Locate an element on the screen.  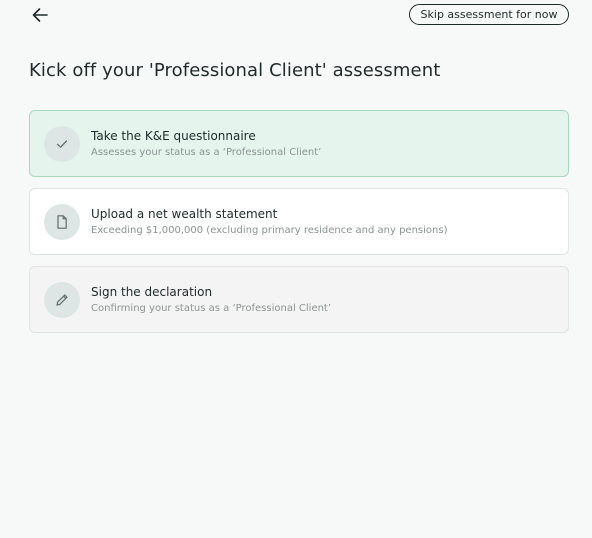
arrow-left-icon is located at coordinates (40, 15).